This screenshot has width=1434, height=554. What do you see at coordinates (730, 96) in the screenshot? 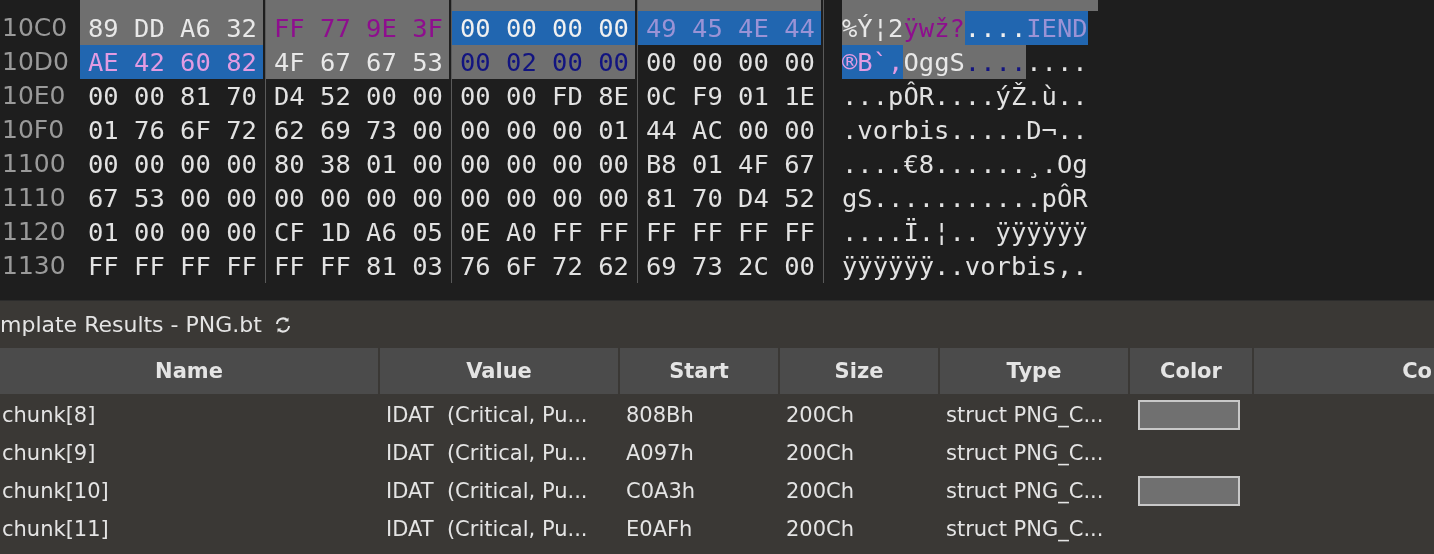
I see `hex-bytes: 0C F9 01 1E` at bounding box center [730, 96].